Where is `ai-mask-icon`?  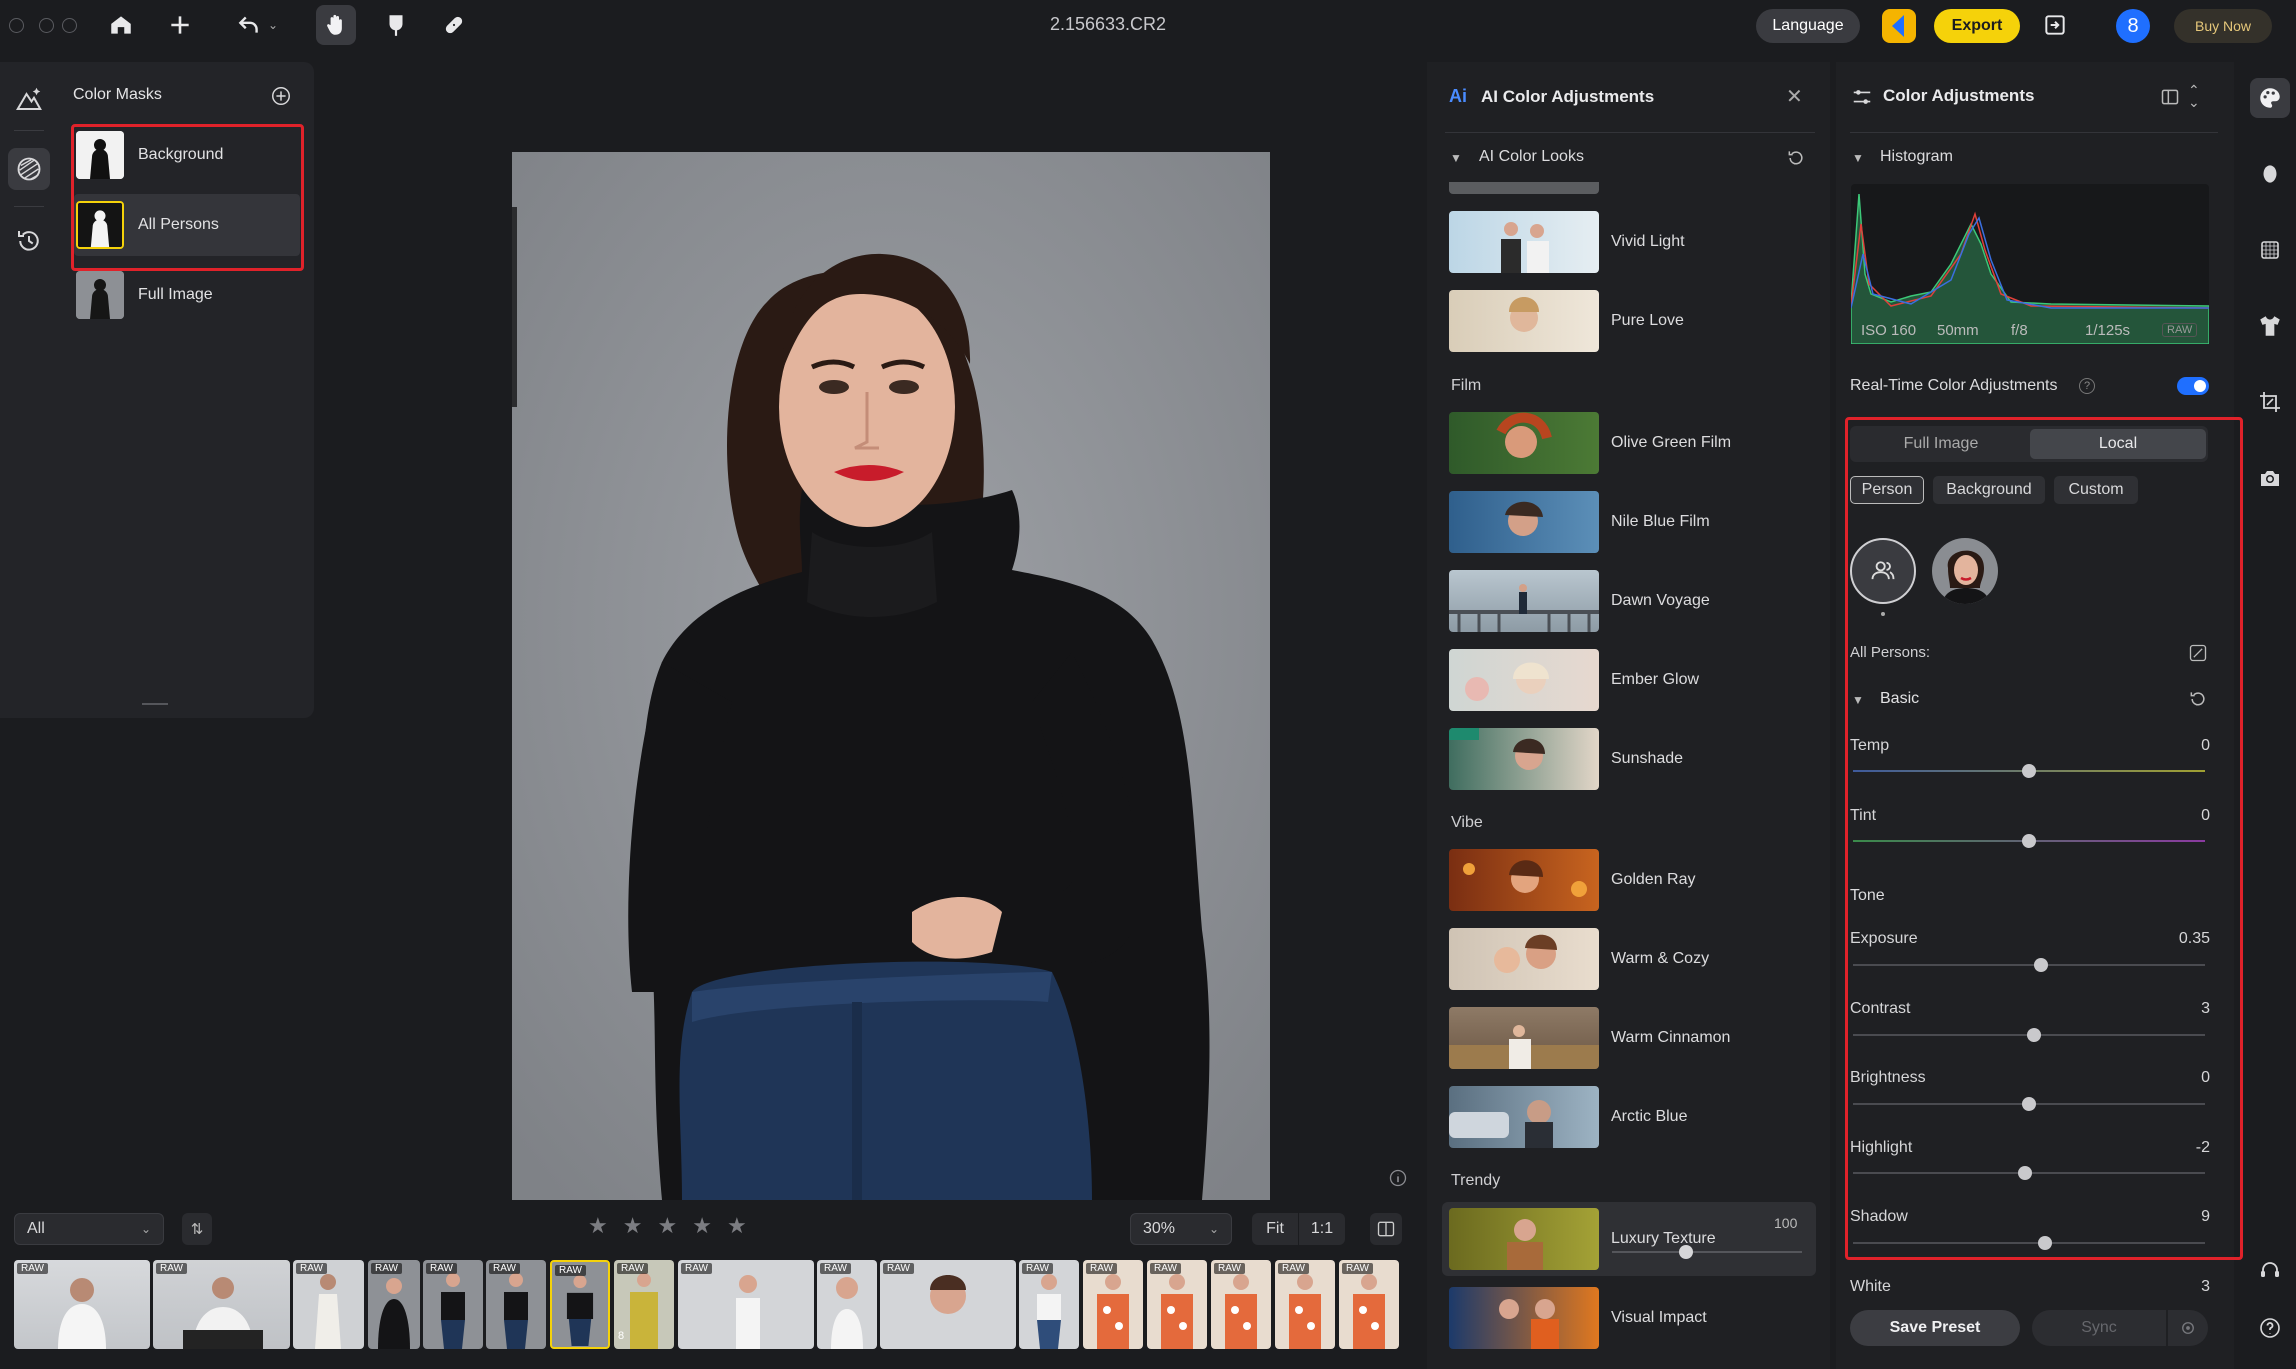 ai-mask-icon is located at coordinates (29, 99).